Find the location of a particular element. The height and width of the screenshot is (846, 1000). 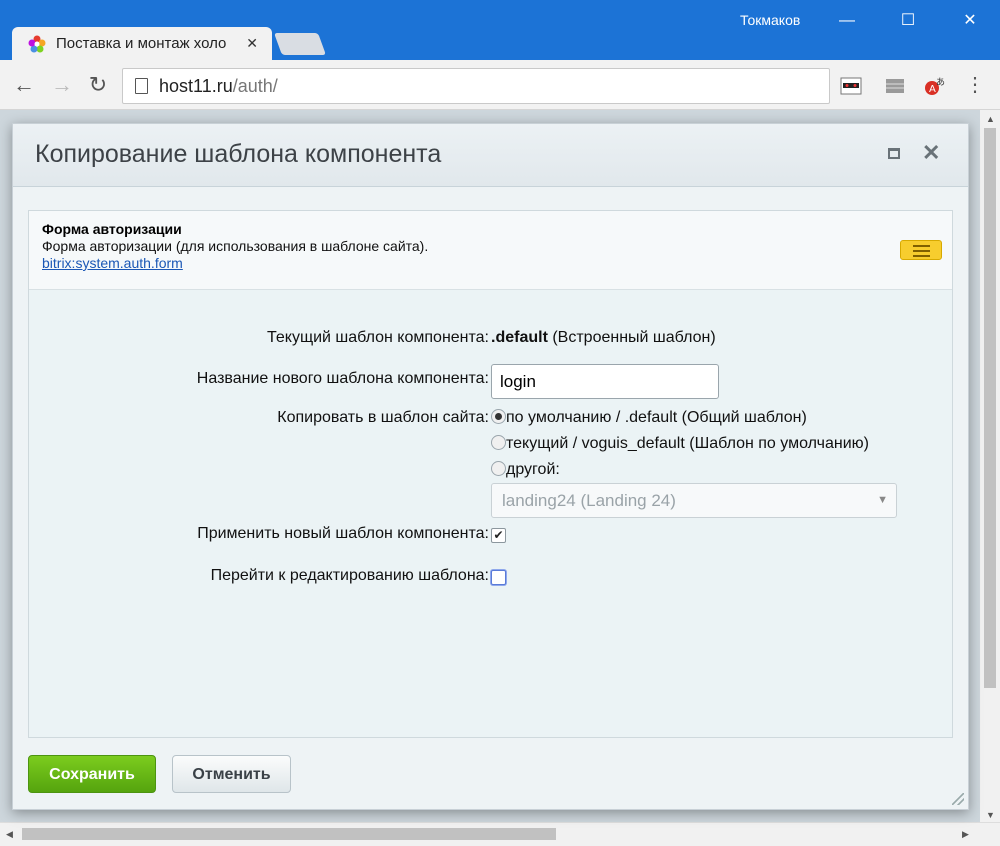

dialog-header: Копирование шаблона компонента ✕ is located at coordinates (490, 155).